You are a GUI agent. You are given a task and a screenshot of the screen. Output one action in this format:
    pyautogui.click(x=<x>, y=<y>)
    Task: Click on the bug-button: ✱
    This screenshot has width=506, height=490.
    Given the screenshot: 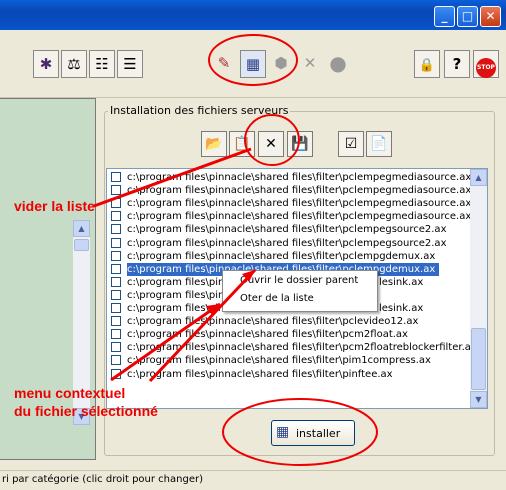 What is the action you would take?
    pyautogui.click(x=46, y=64)
    